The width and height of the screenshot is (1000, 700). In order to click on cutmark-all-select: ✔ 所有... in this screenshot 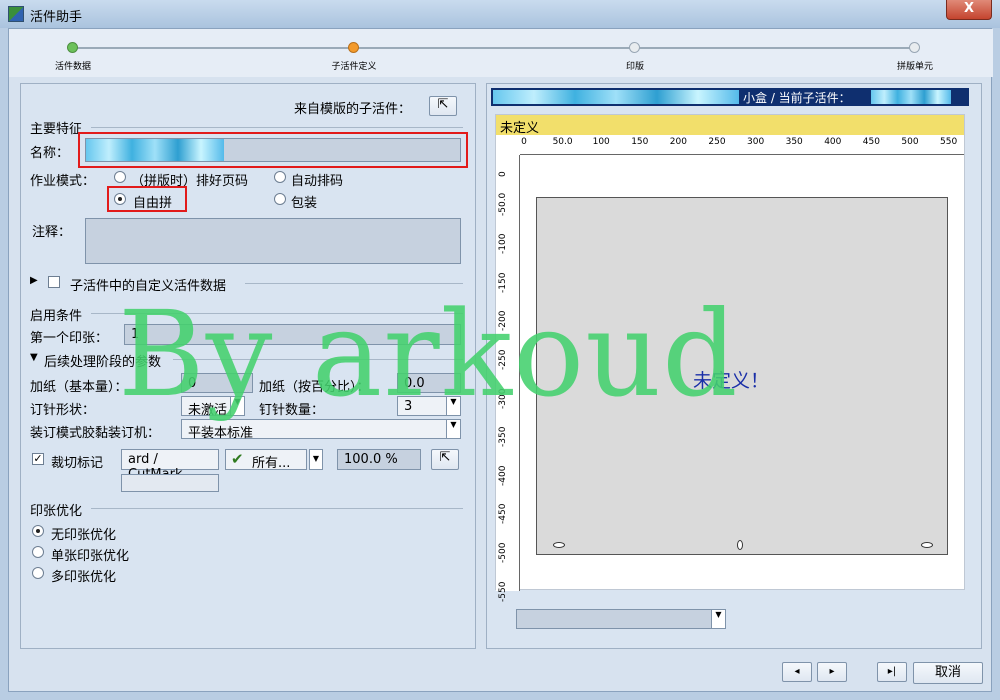, I will do `click(266, 460)`.